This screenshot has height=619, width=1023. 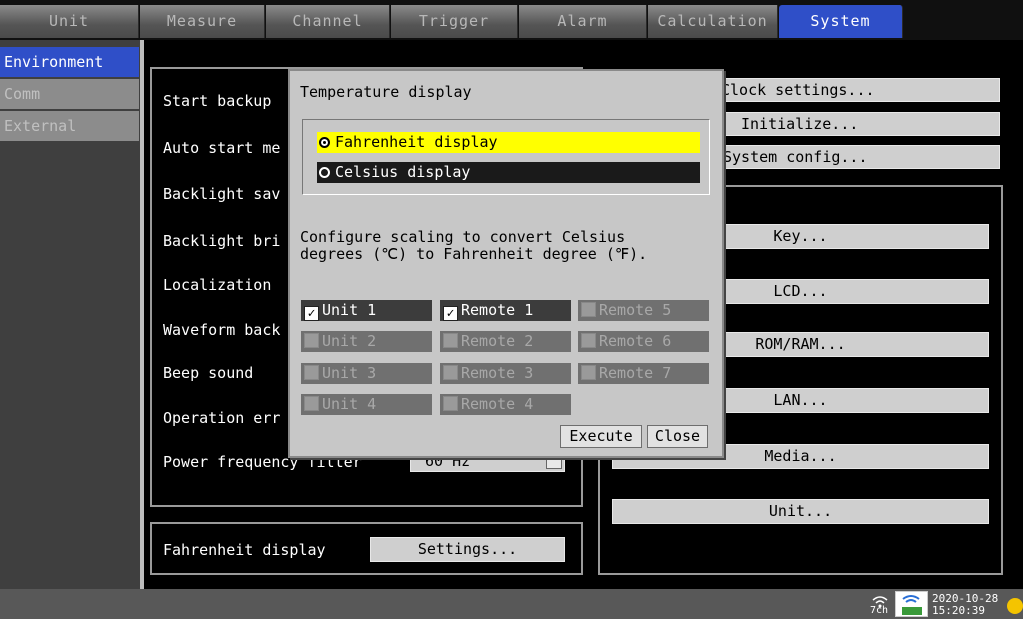 I want to click on celsius-radio-label: Celsius display, so click(x=403, y=172).